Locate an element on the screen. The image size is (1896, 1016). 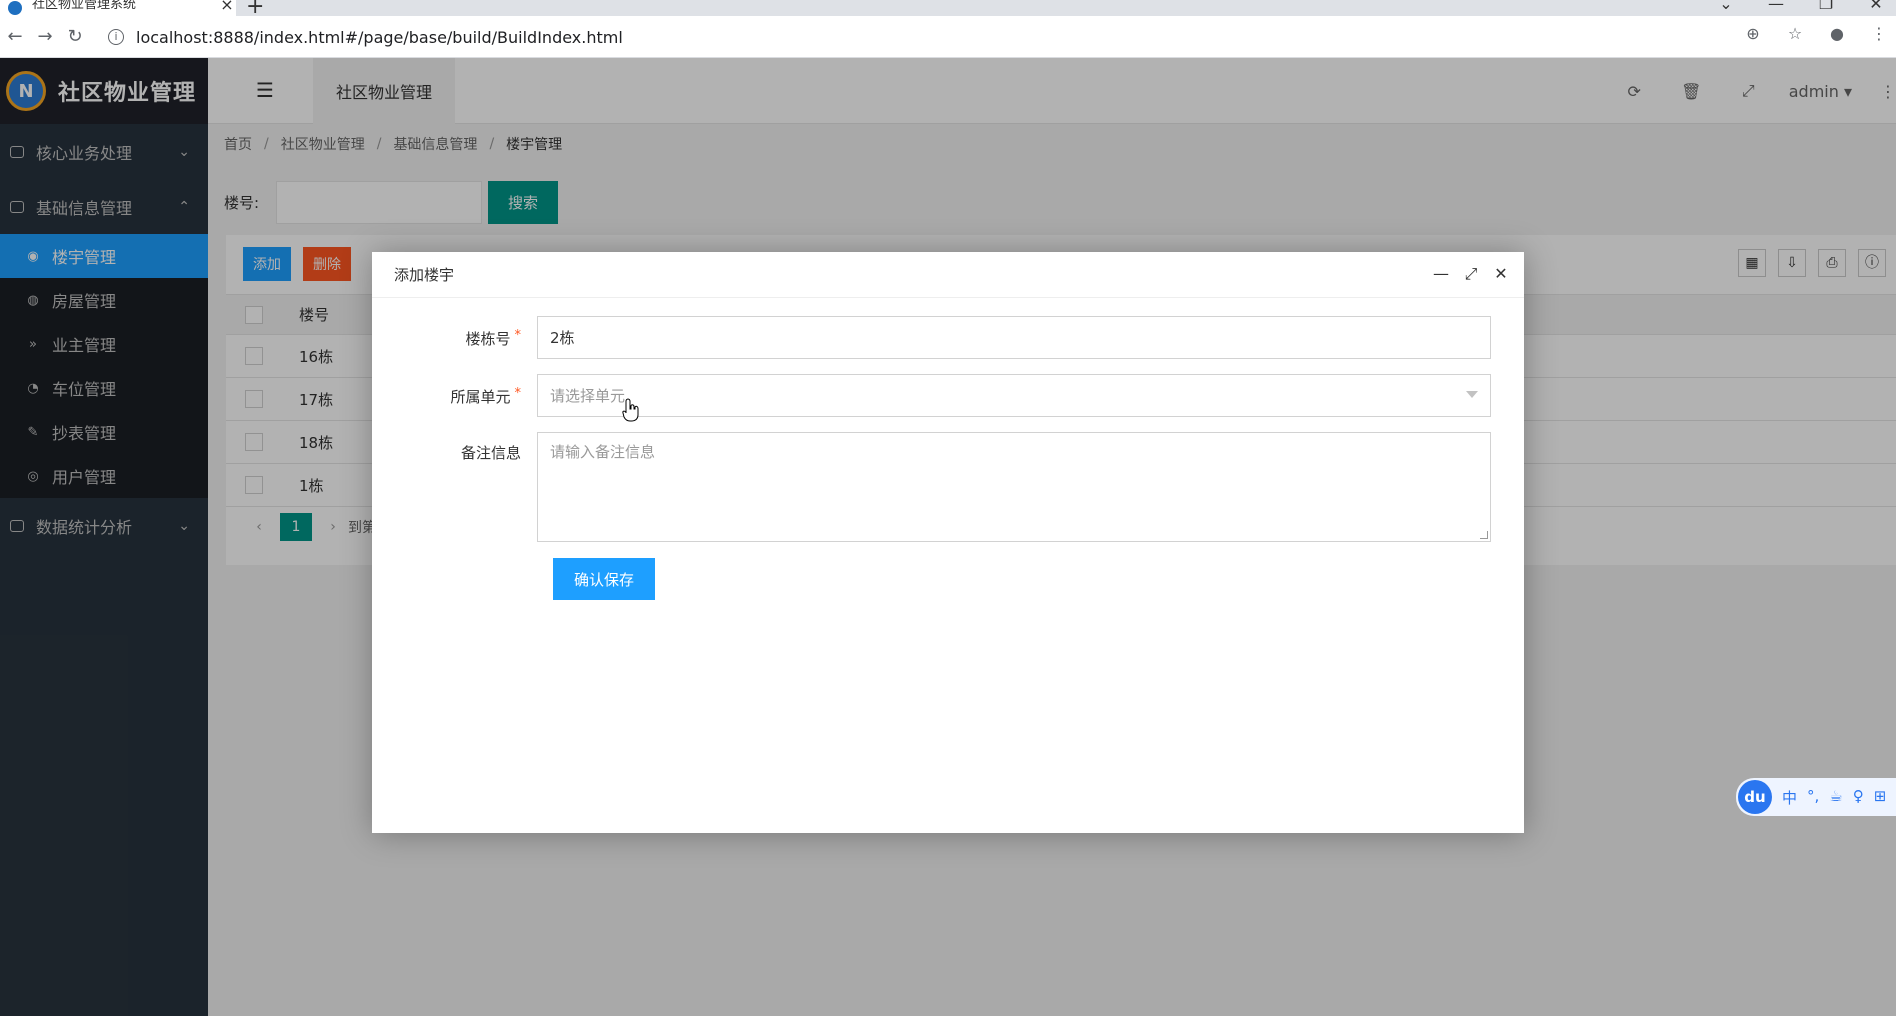
reload-icon: ↻ is located at coordinates (75, 36).